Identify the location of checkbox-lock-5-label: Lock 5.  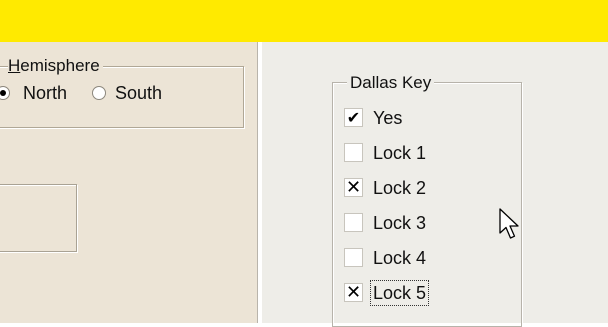
(399, 293).